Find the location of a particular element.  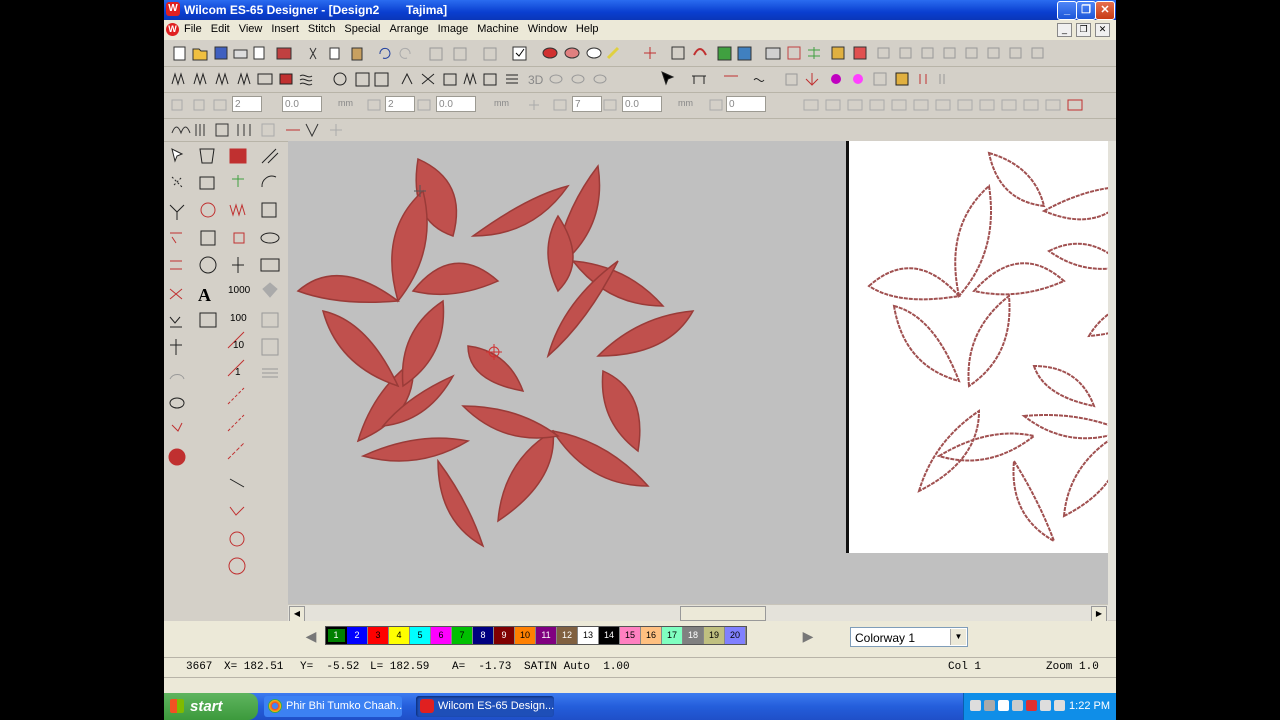

color-swatches: 1 2 3 4 5 6 7 8 9 10 11 12 13 14 15 16 17 18 19 20 is located at coordinates (536, 635).